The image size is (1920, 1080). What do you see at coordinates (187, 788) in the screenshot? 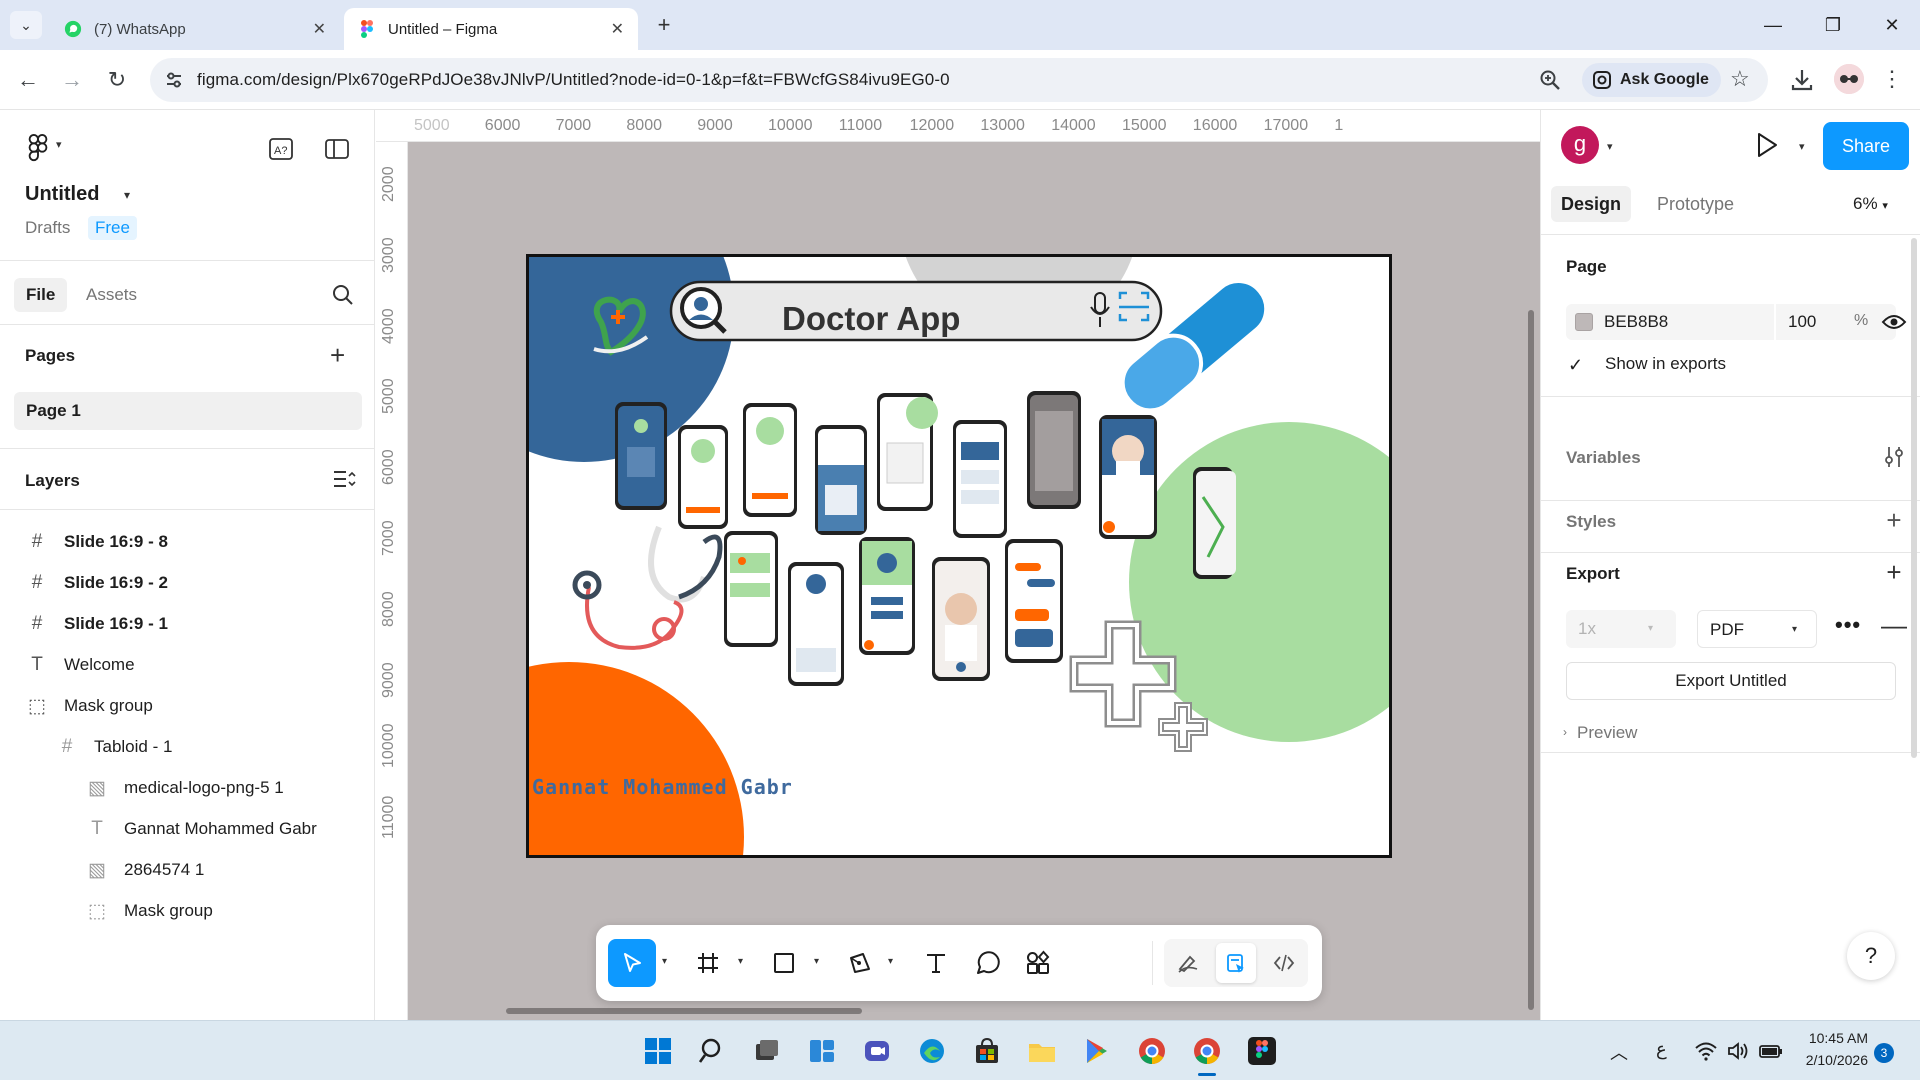
I see `layer-item: ▧ medical-logo-png-5 1` at bounding box center [187, 788].